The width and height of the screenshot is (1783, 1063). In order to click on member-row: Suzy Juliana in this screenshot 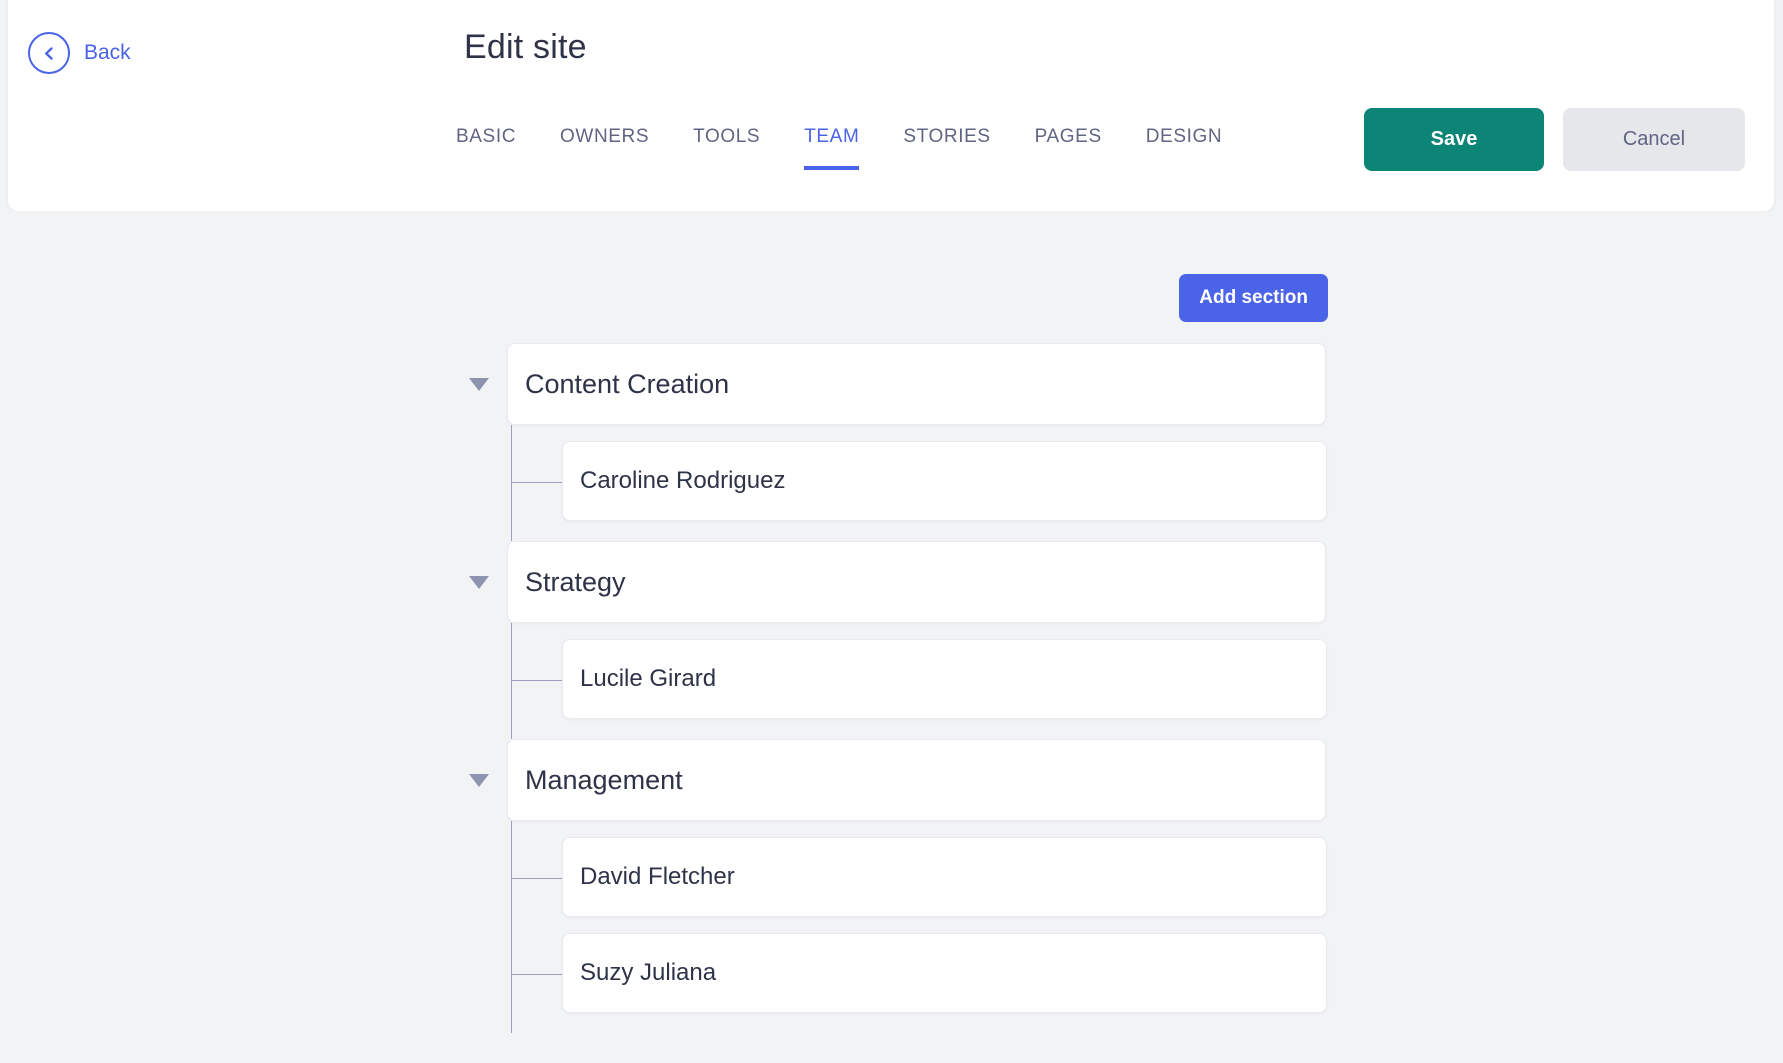, I will do `click(926, 965)`.